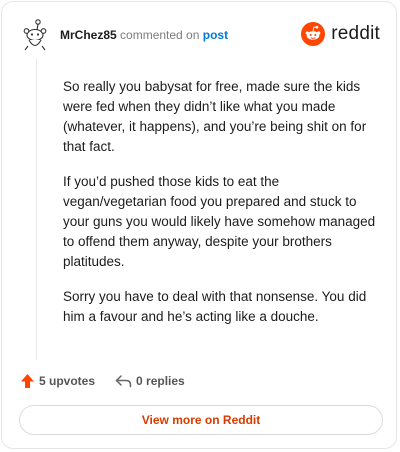  Describe the element at coordinates (27, 381) in the screenshot. I see `upvote-arrow-icon` at that location.